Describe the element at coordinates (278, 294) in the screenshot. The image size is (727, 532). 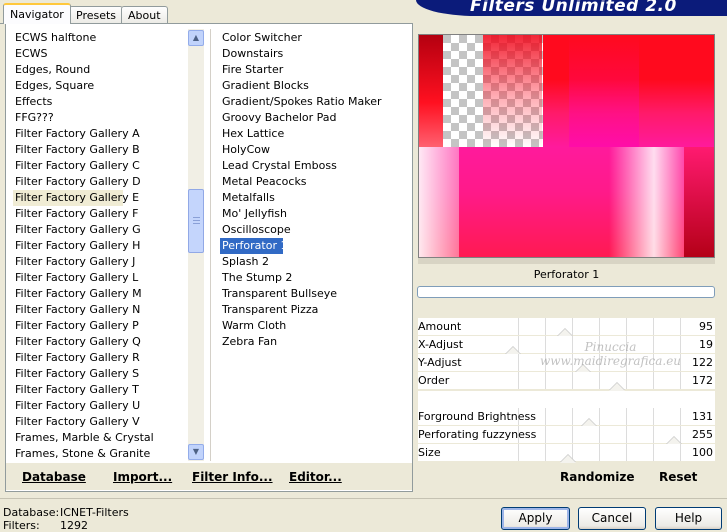
I see `filter-item: Transparent Bullseye` at that location.